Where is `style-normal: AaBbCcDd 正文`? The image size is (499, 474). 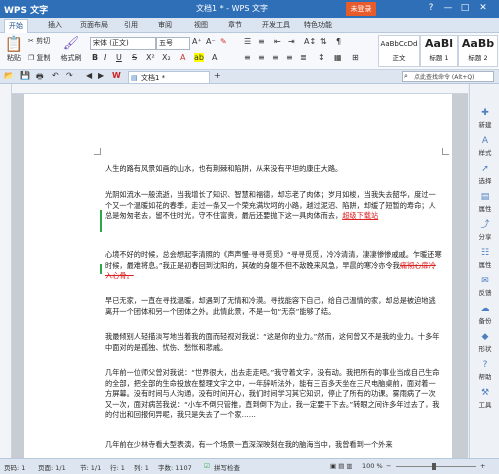 style-normal: AaBbCcDd 正文 is located at coordinates (399, 51).